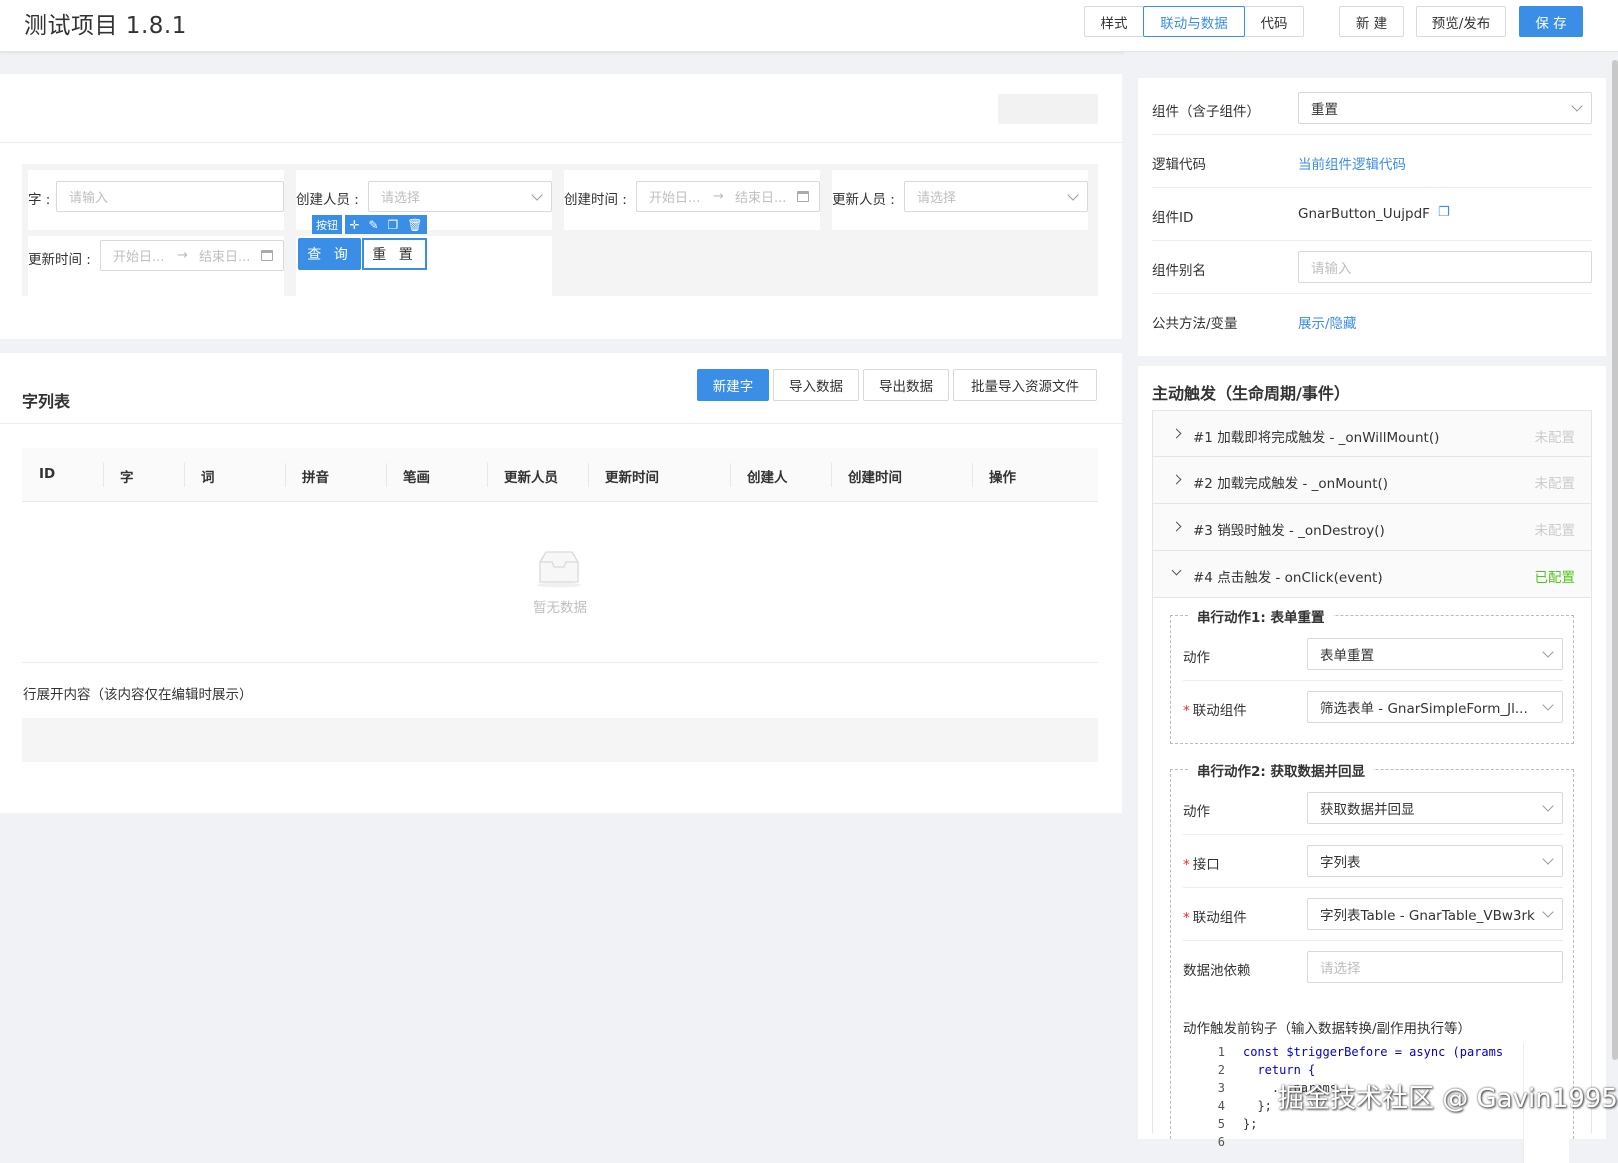 The width and height of the screenshot is (1618, 1163). Describe the element at coordinates (906, 385) in the screenshot. I see `export-data-button: 导出数据` at that location.